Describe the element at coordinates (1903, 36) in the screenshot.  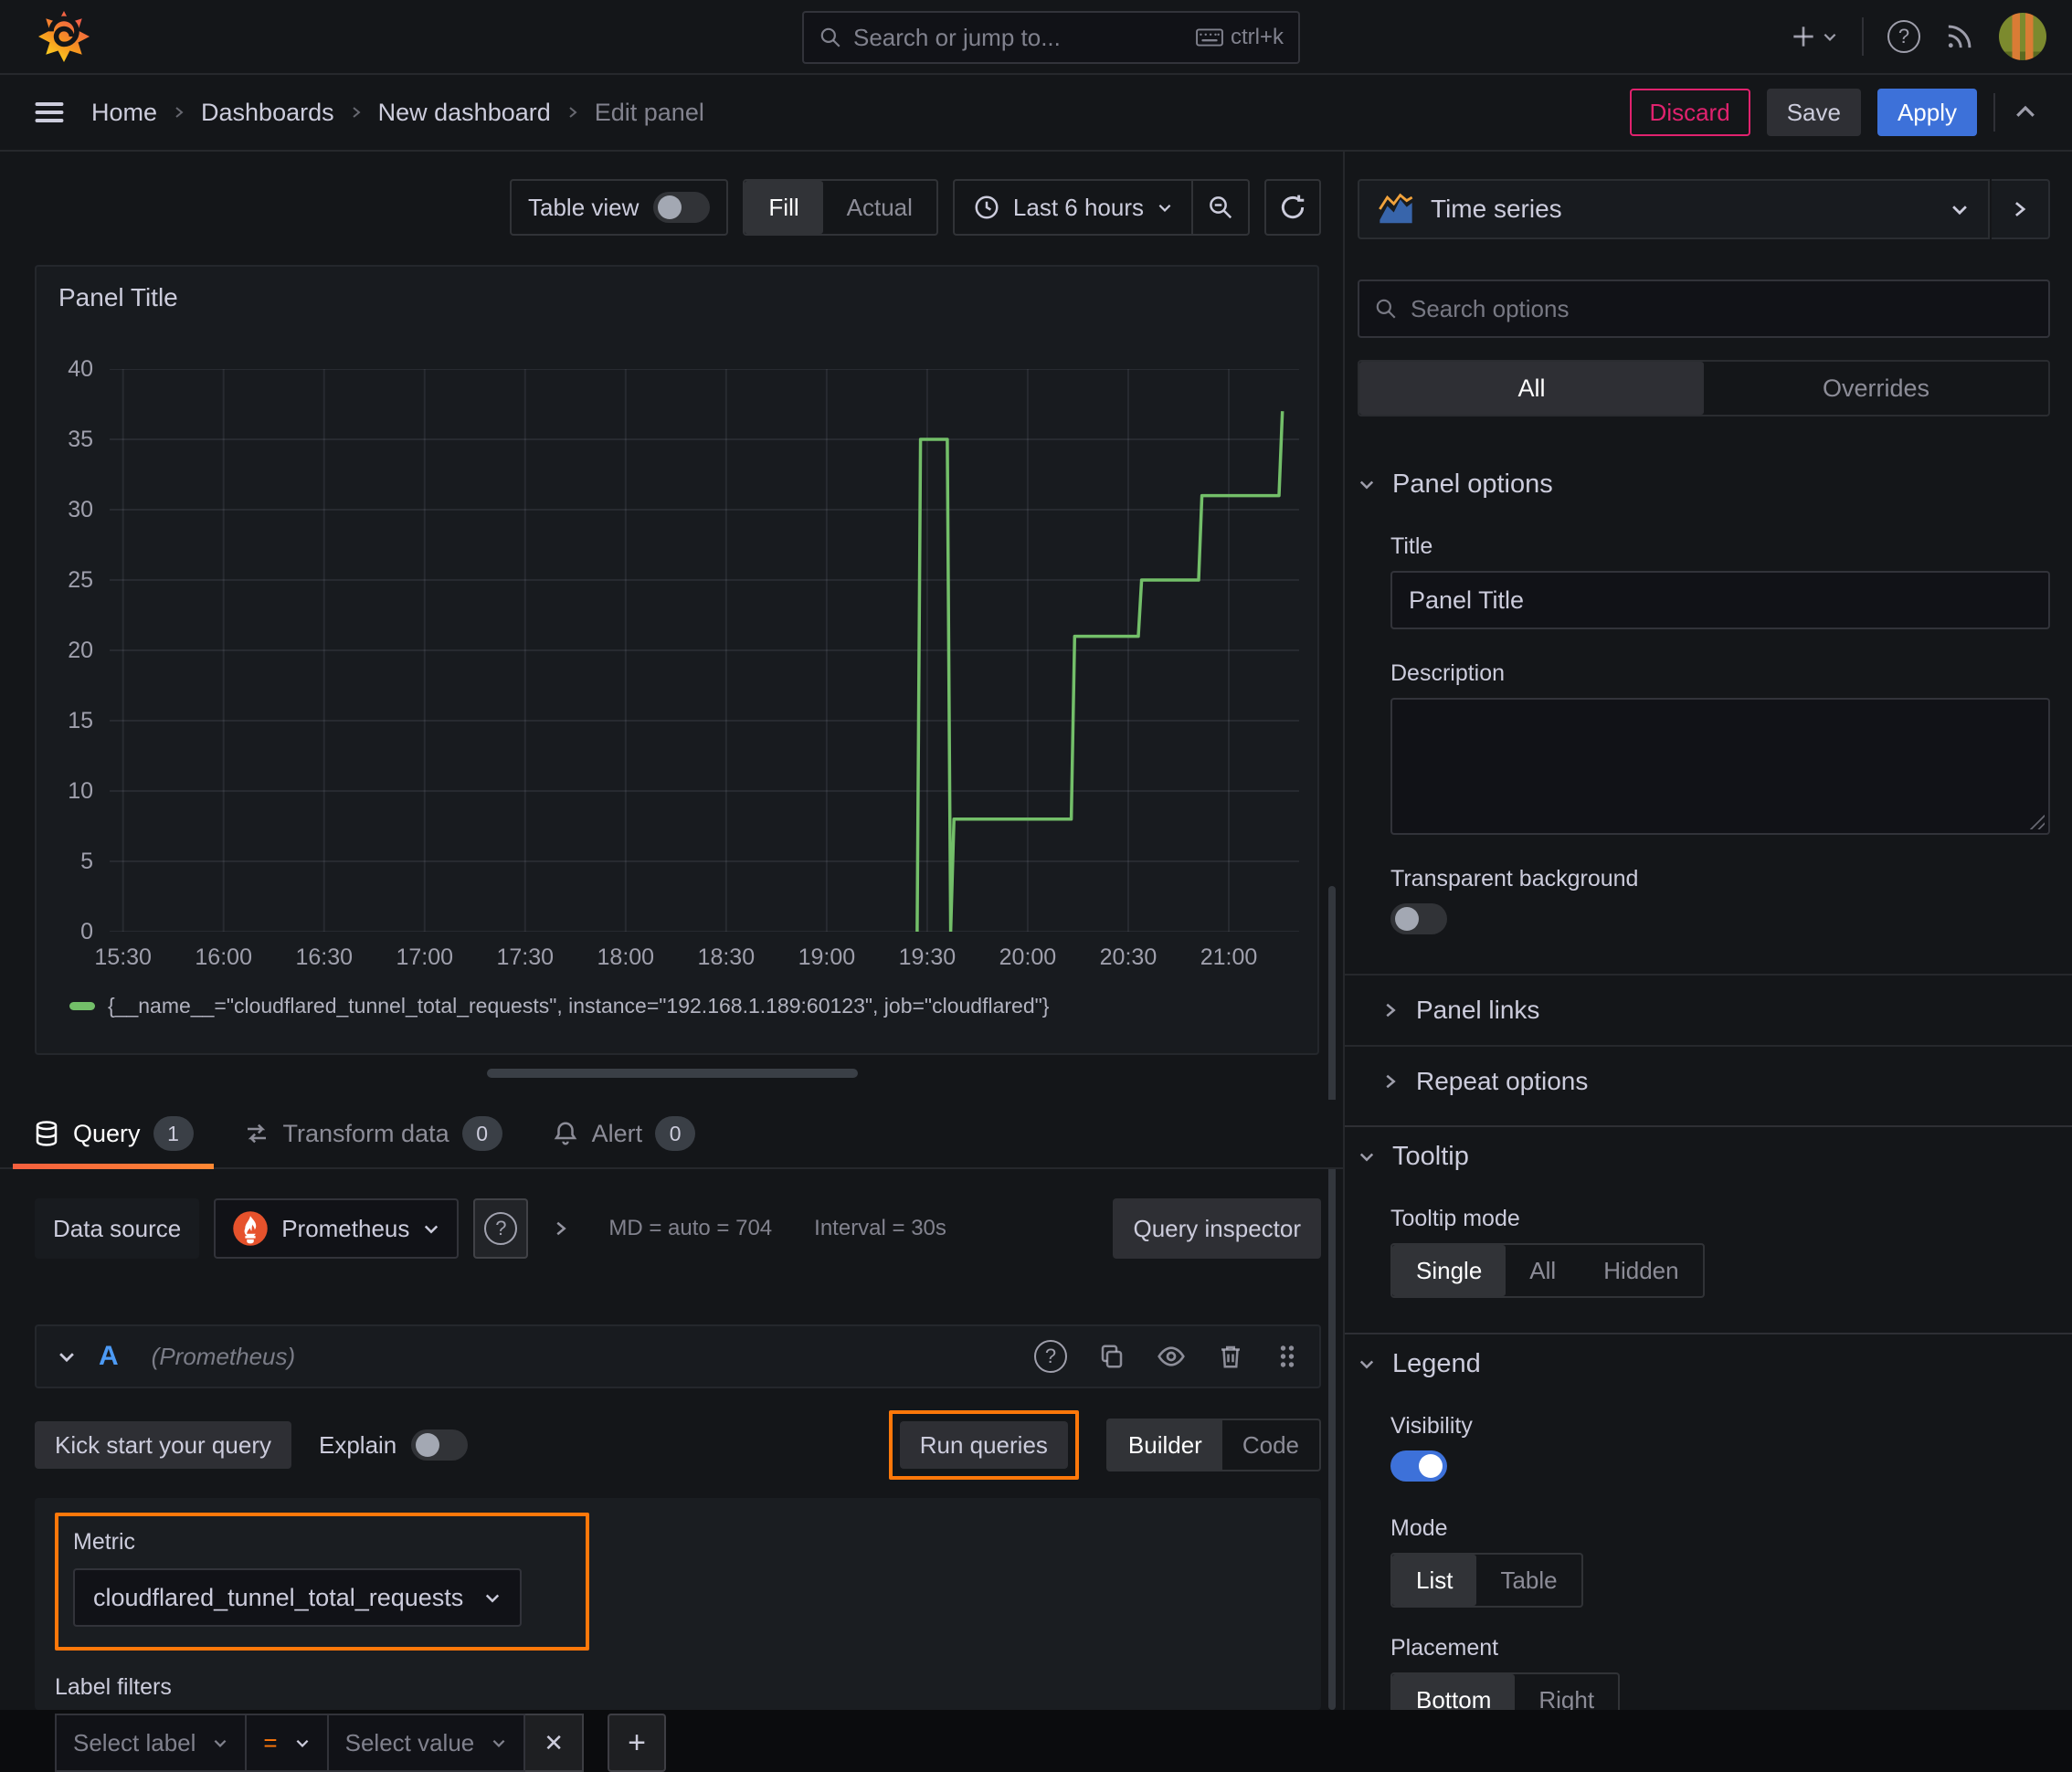
I see `help-icon: ?` at that location.